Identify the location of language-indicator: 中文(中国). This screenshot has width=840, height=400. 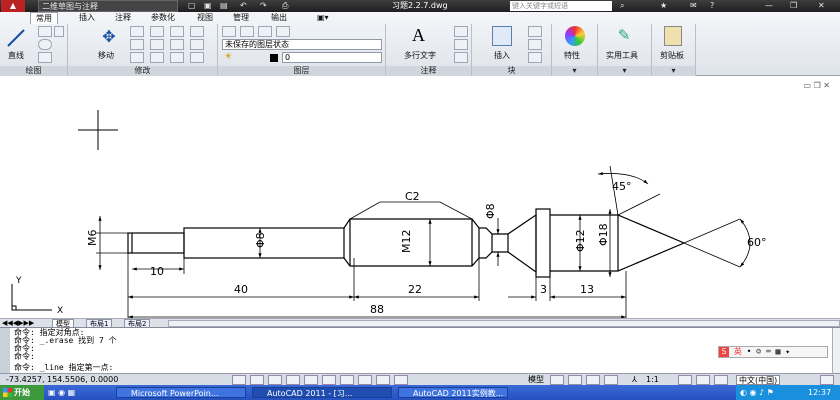
(758, 380).